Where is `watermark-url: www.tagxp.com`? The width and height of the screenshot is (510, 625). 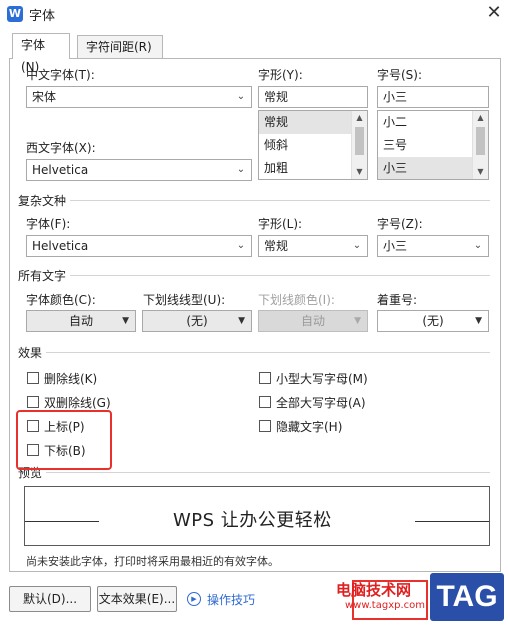 watermark-url: www.tagxp.com is located at coordinates (385, 605).